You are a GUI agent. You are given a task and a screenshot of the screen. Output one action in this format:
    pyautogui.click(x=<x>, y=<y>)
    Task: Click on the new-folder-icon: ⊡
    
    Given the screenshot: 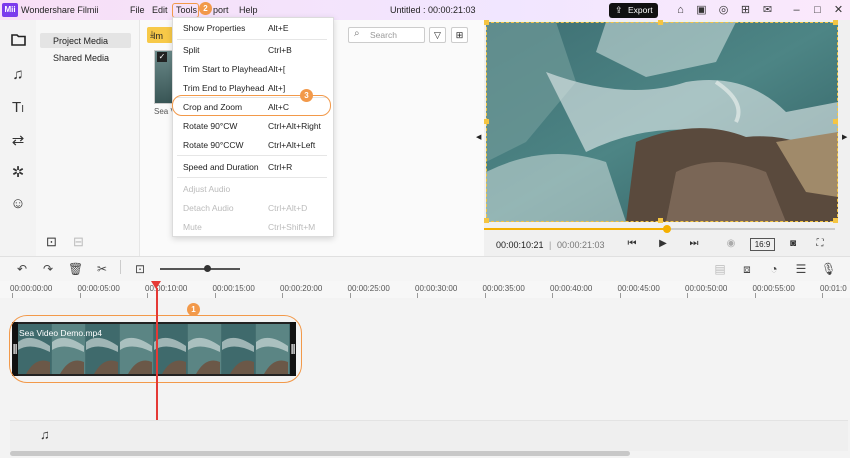 What is the action you would take?
    pyautogui.click(x=51, y=242)
    